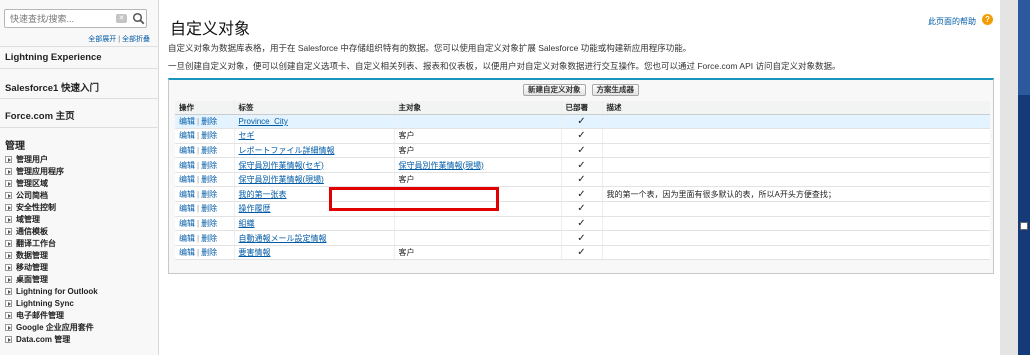  I want to click on new-custom-object-button: 新建自定义对象, so click(554, 90).